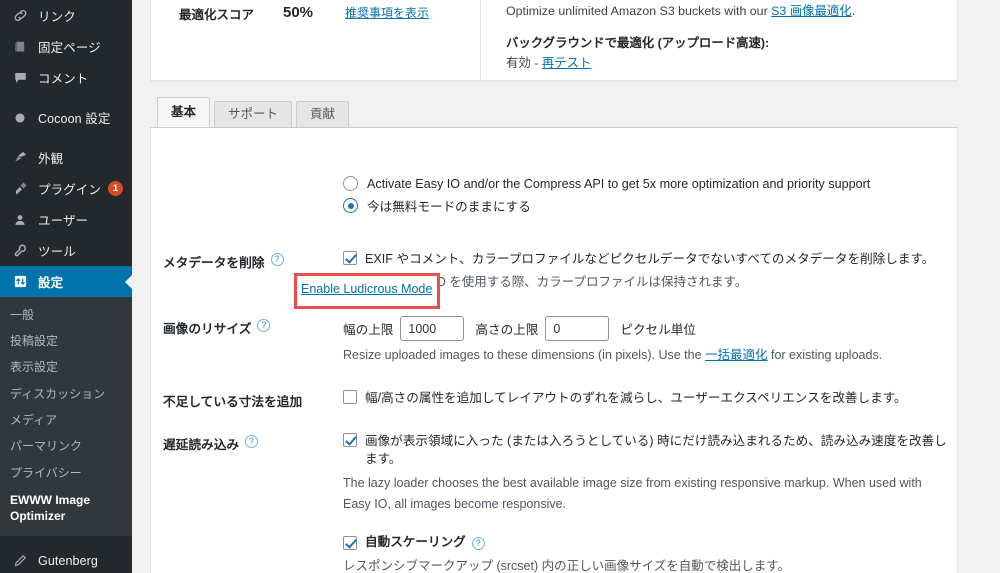 Image resolution: width=1000 pixels, height=573 pixels. What do you see at coordinates (253, 114) in the screenshot?
I see `tab-support: サポート` at bounding box center [253, 114].